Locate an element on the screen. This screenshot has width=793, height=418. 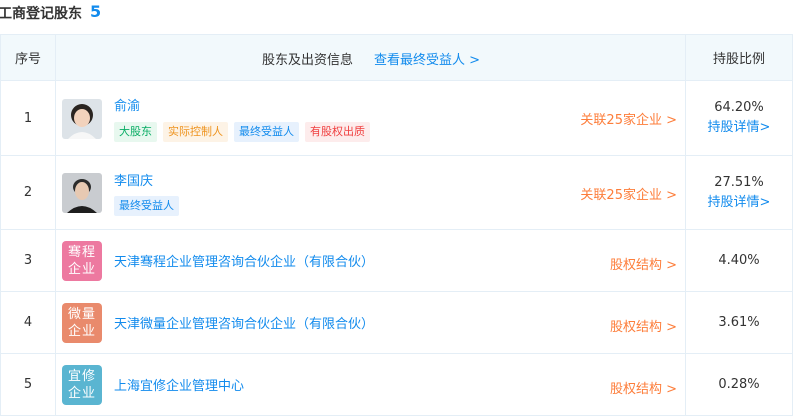
col-holder-header: 股东及出资信息 查看最终受益人 > is located at coordinates (370, 57).